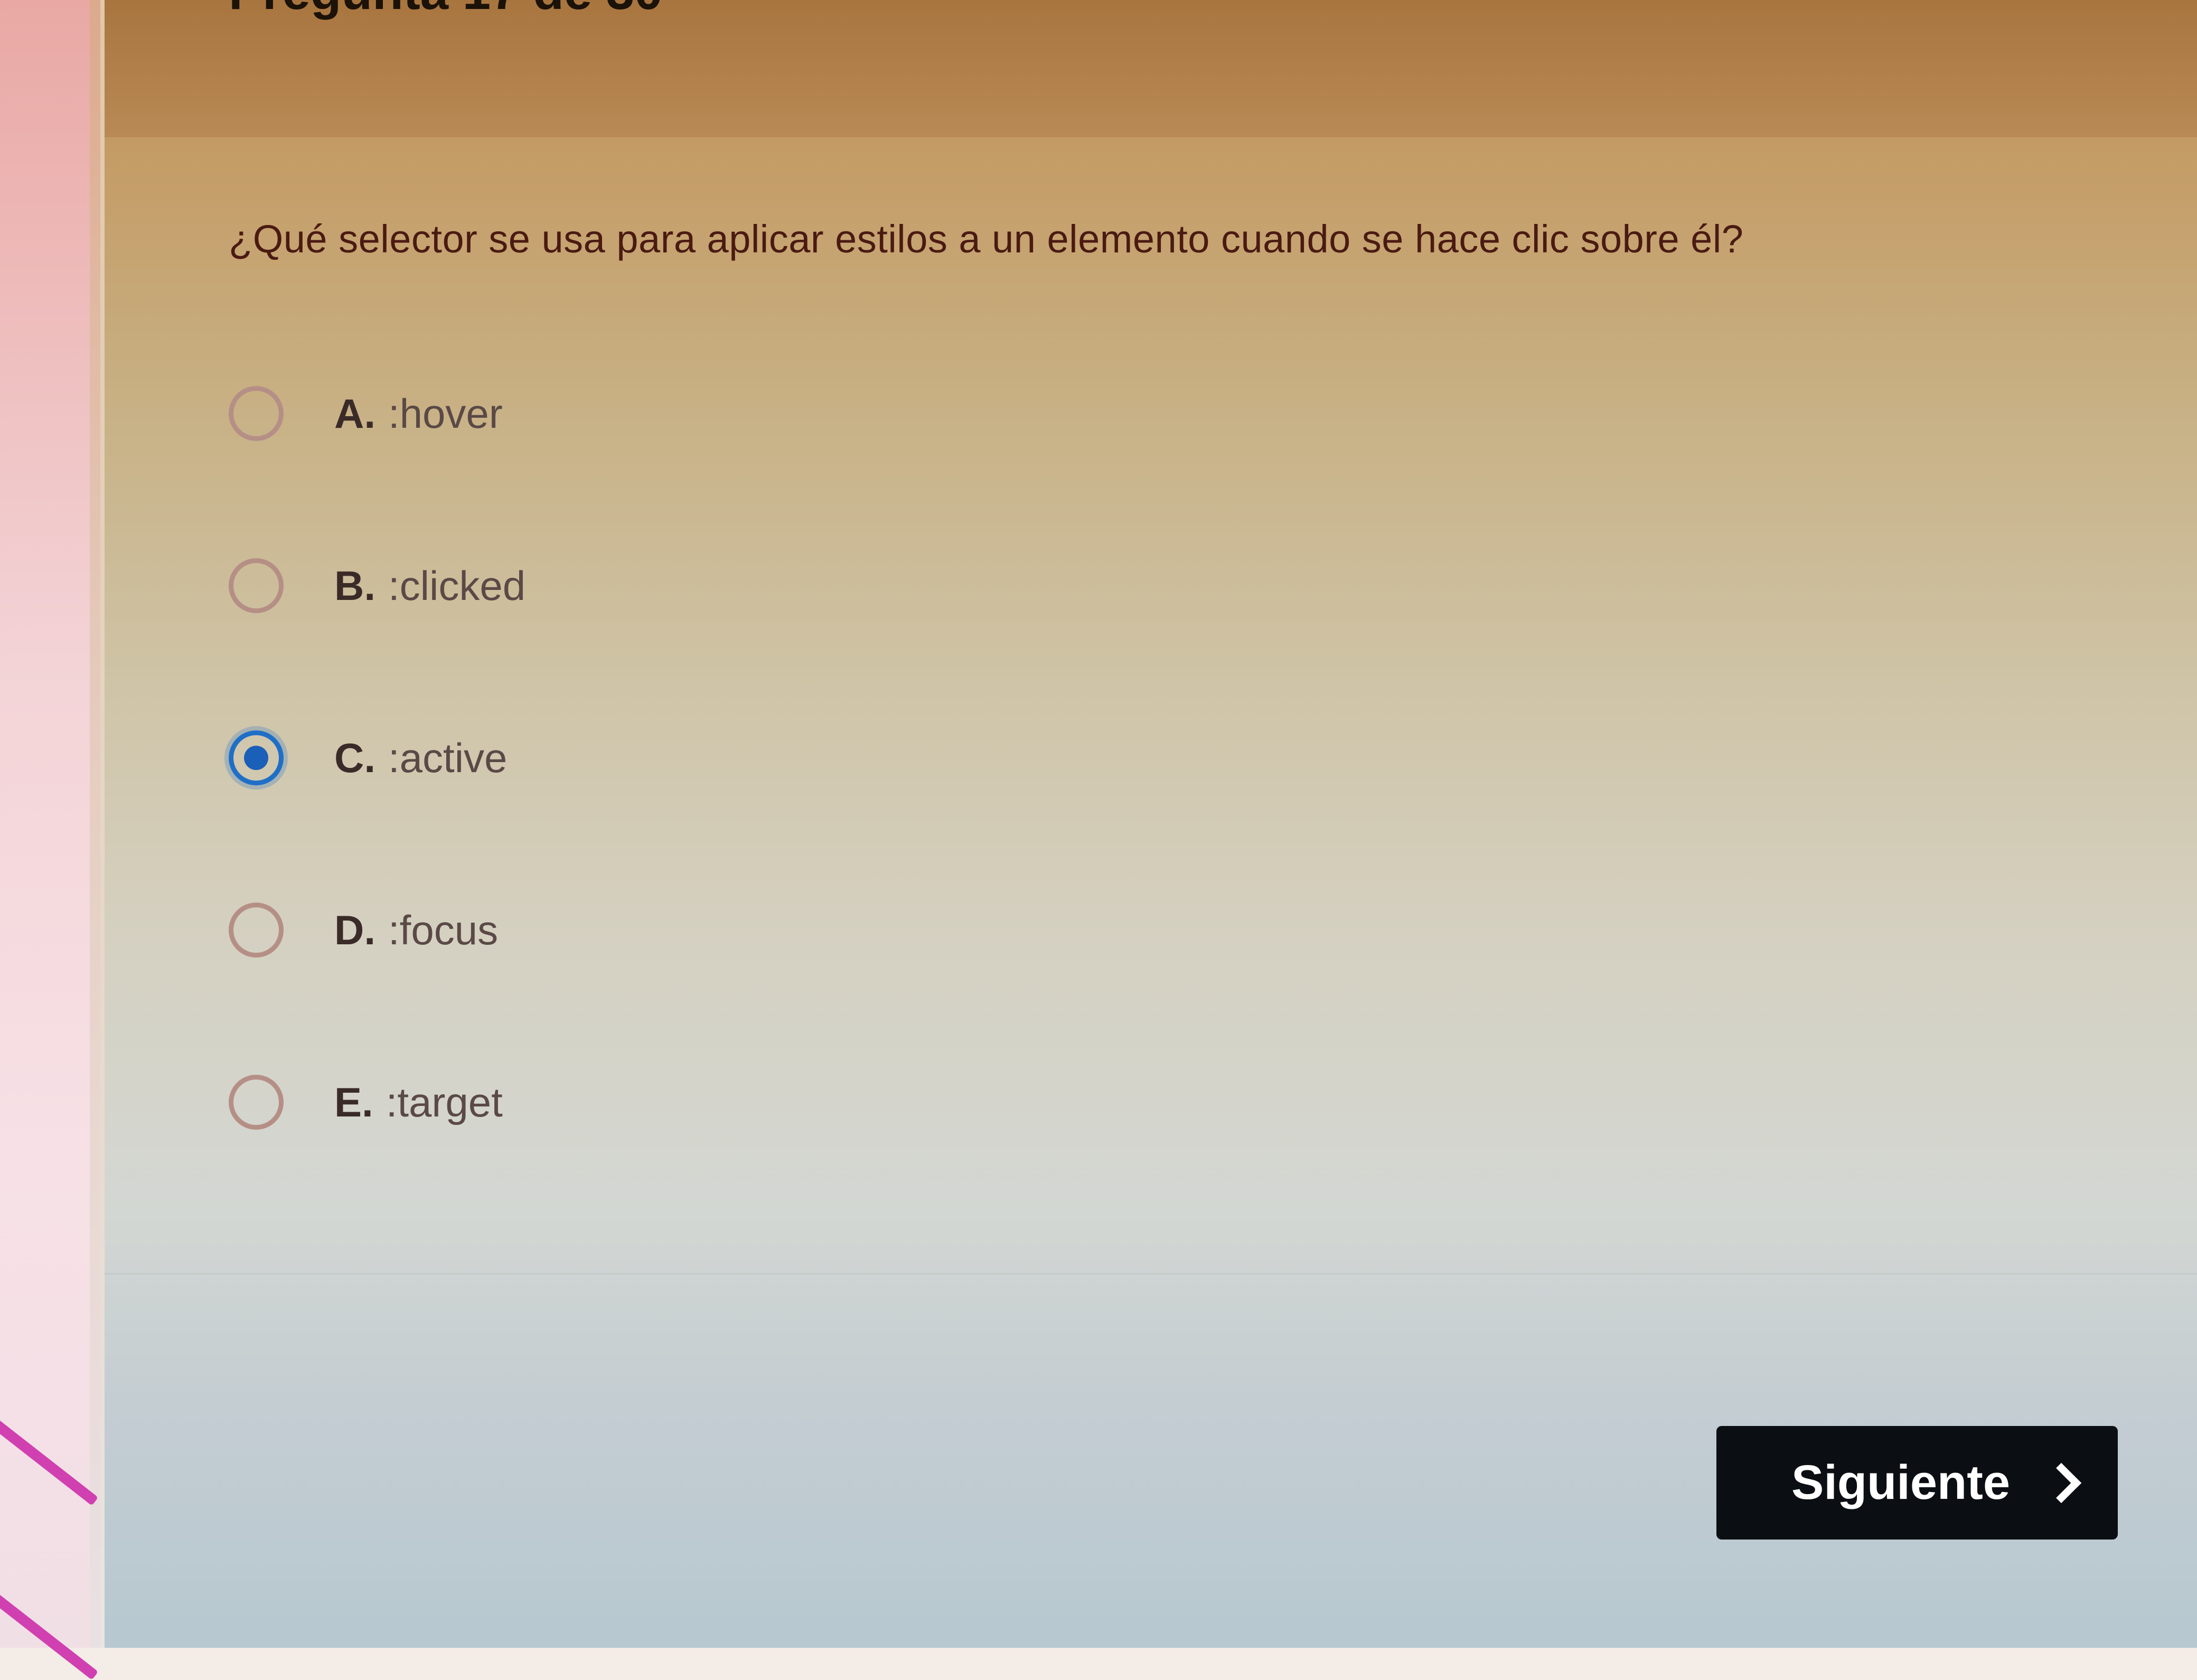  Describe the element at coordinates (443, 929) in the screenshot. I see `option-label: :focus` at that location.